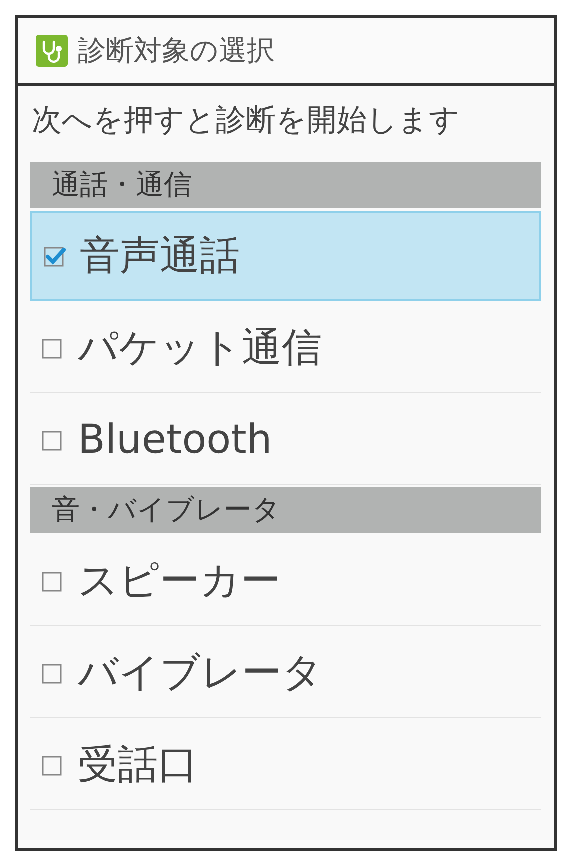  What do you see at coordinates (179, 581) in the screenshot?
I see `item-label: スピーカー` at bounding box center [179, 581].